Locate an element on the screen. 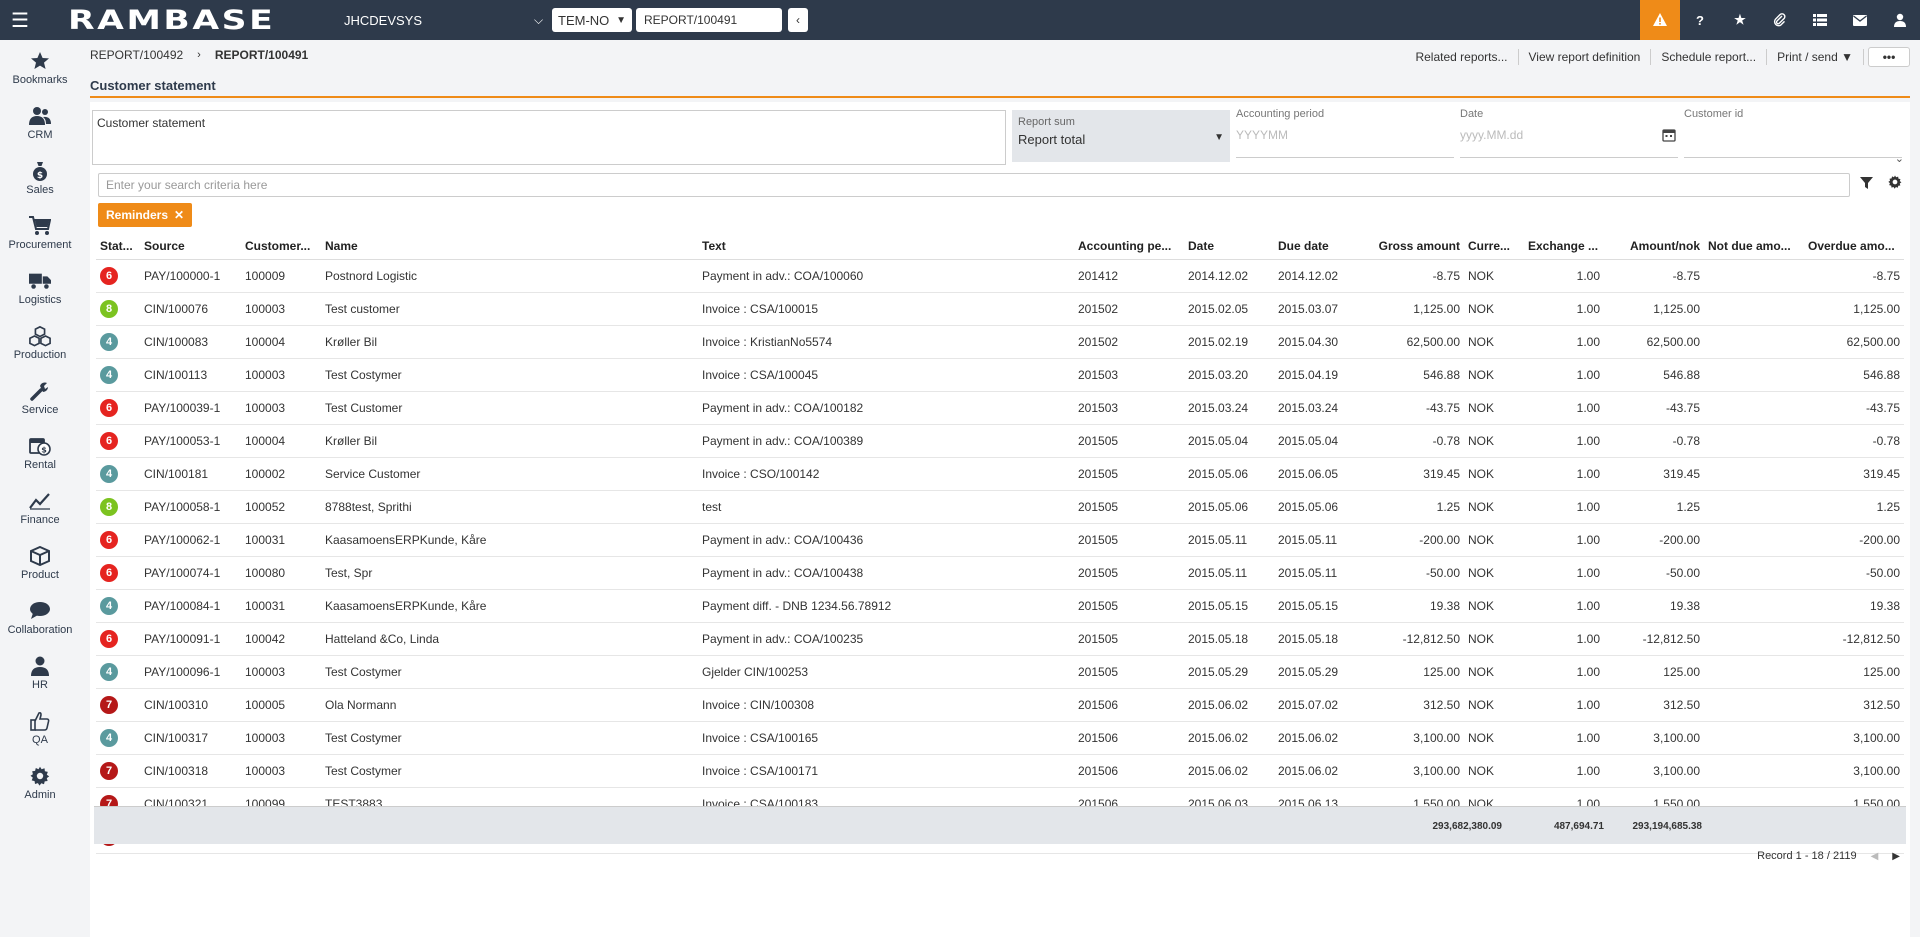 Image resolution: width=1920 pixels, height=937 pixels. customer-id-field: Customer id is located at coordinates (1793, 133).